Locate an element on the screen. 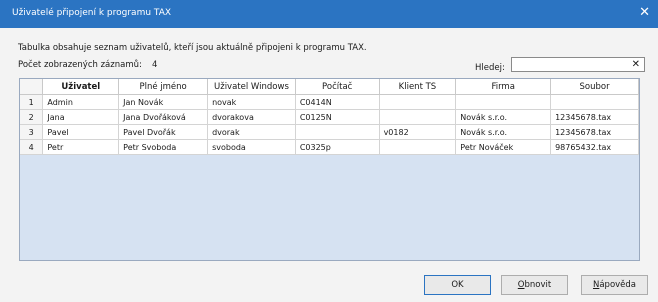 This screenshot has height=302, width=658. table-cell: 98765432.tax is located at coordinates (594, 147).